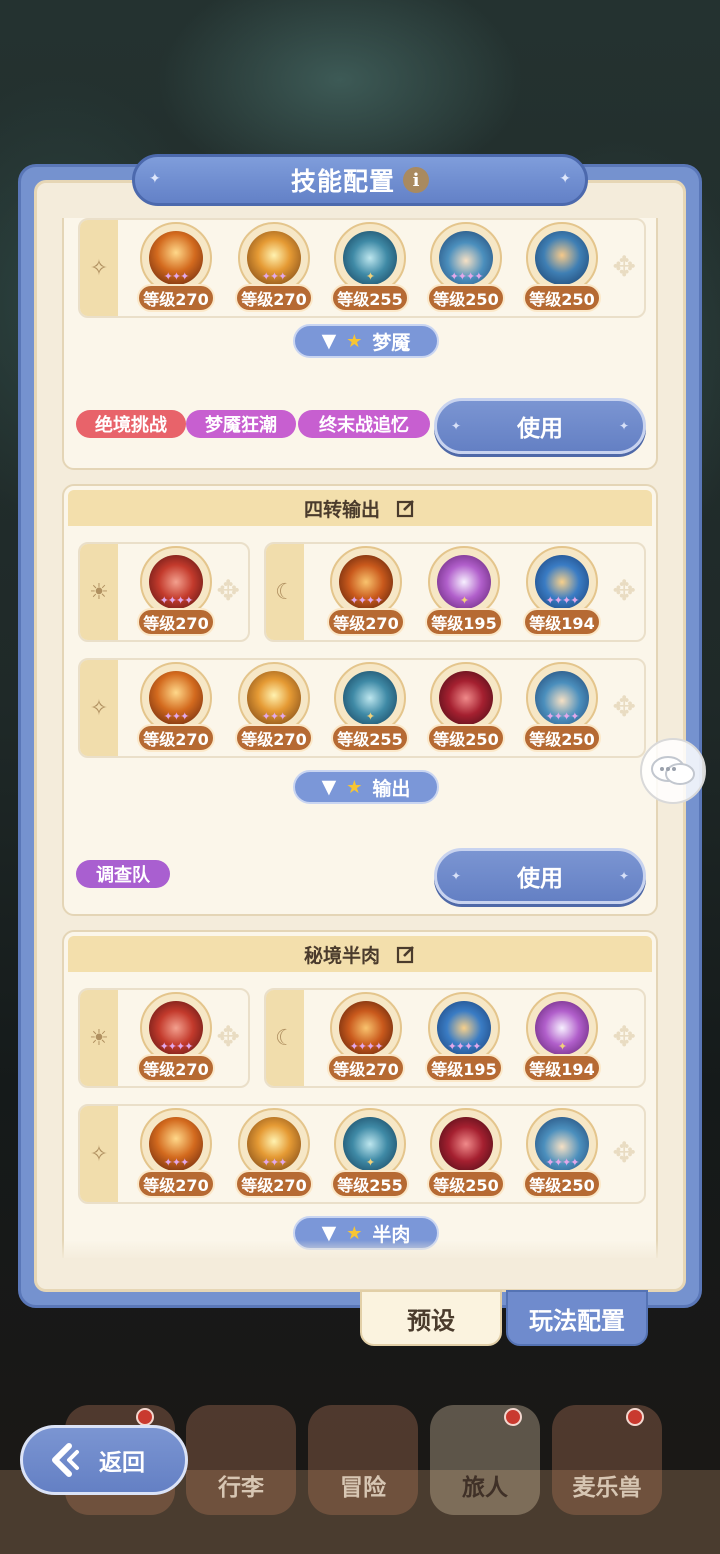 The height and width of the screenshot is (1554, 720). I want to click on skill-slot: ✦ 等级195, so click(464, 592).